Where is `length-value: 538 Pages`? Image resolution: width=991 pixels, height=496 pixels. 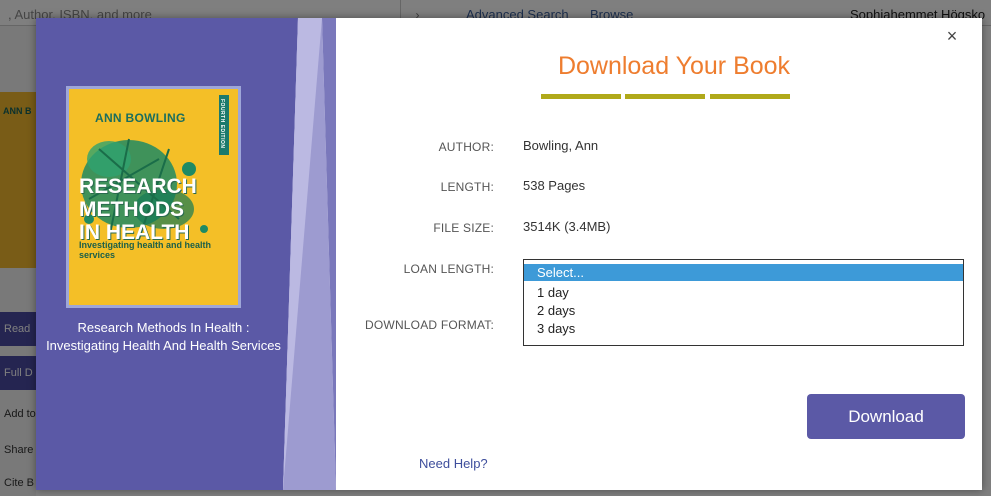
length-value: 538 Pages is located at coordinates (554, 185).